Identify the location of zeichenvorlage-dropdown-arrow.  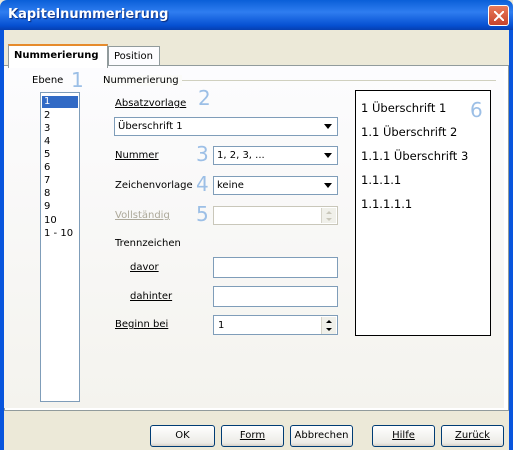
(328, 185).